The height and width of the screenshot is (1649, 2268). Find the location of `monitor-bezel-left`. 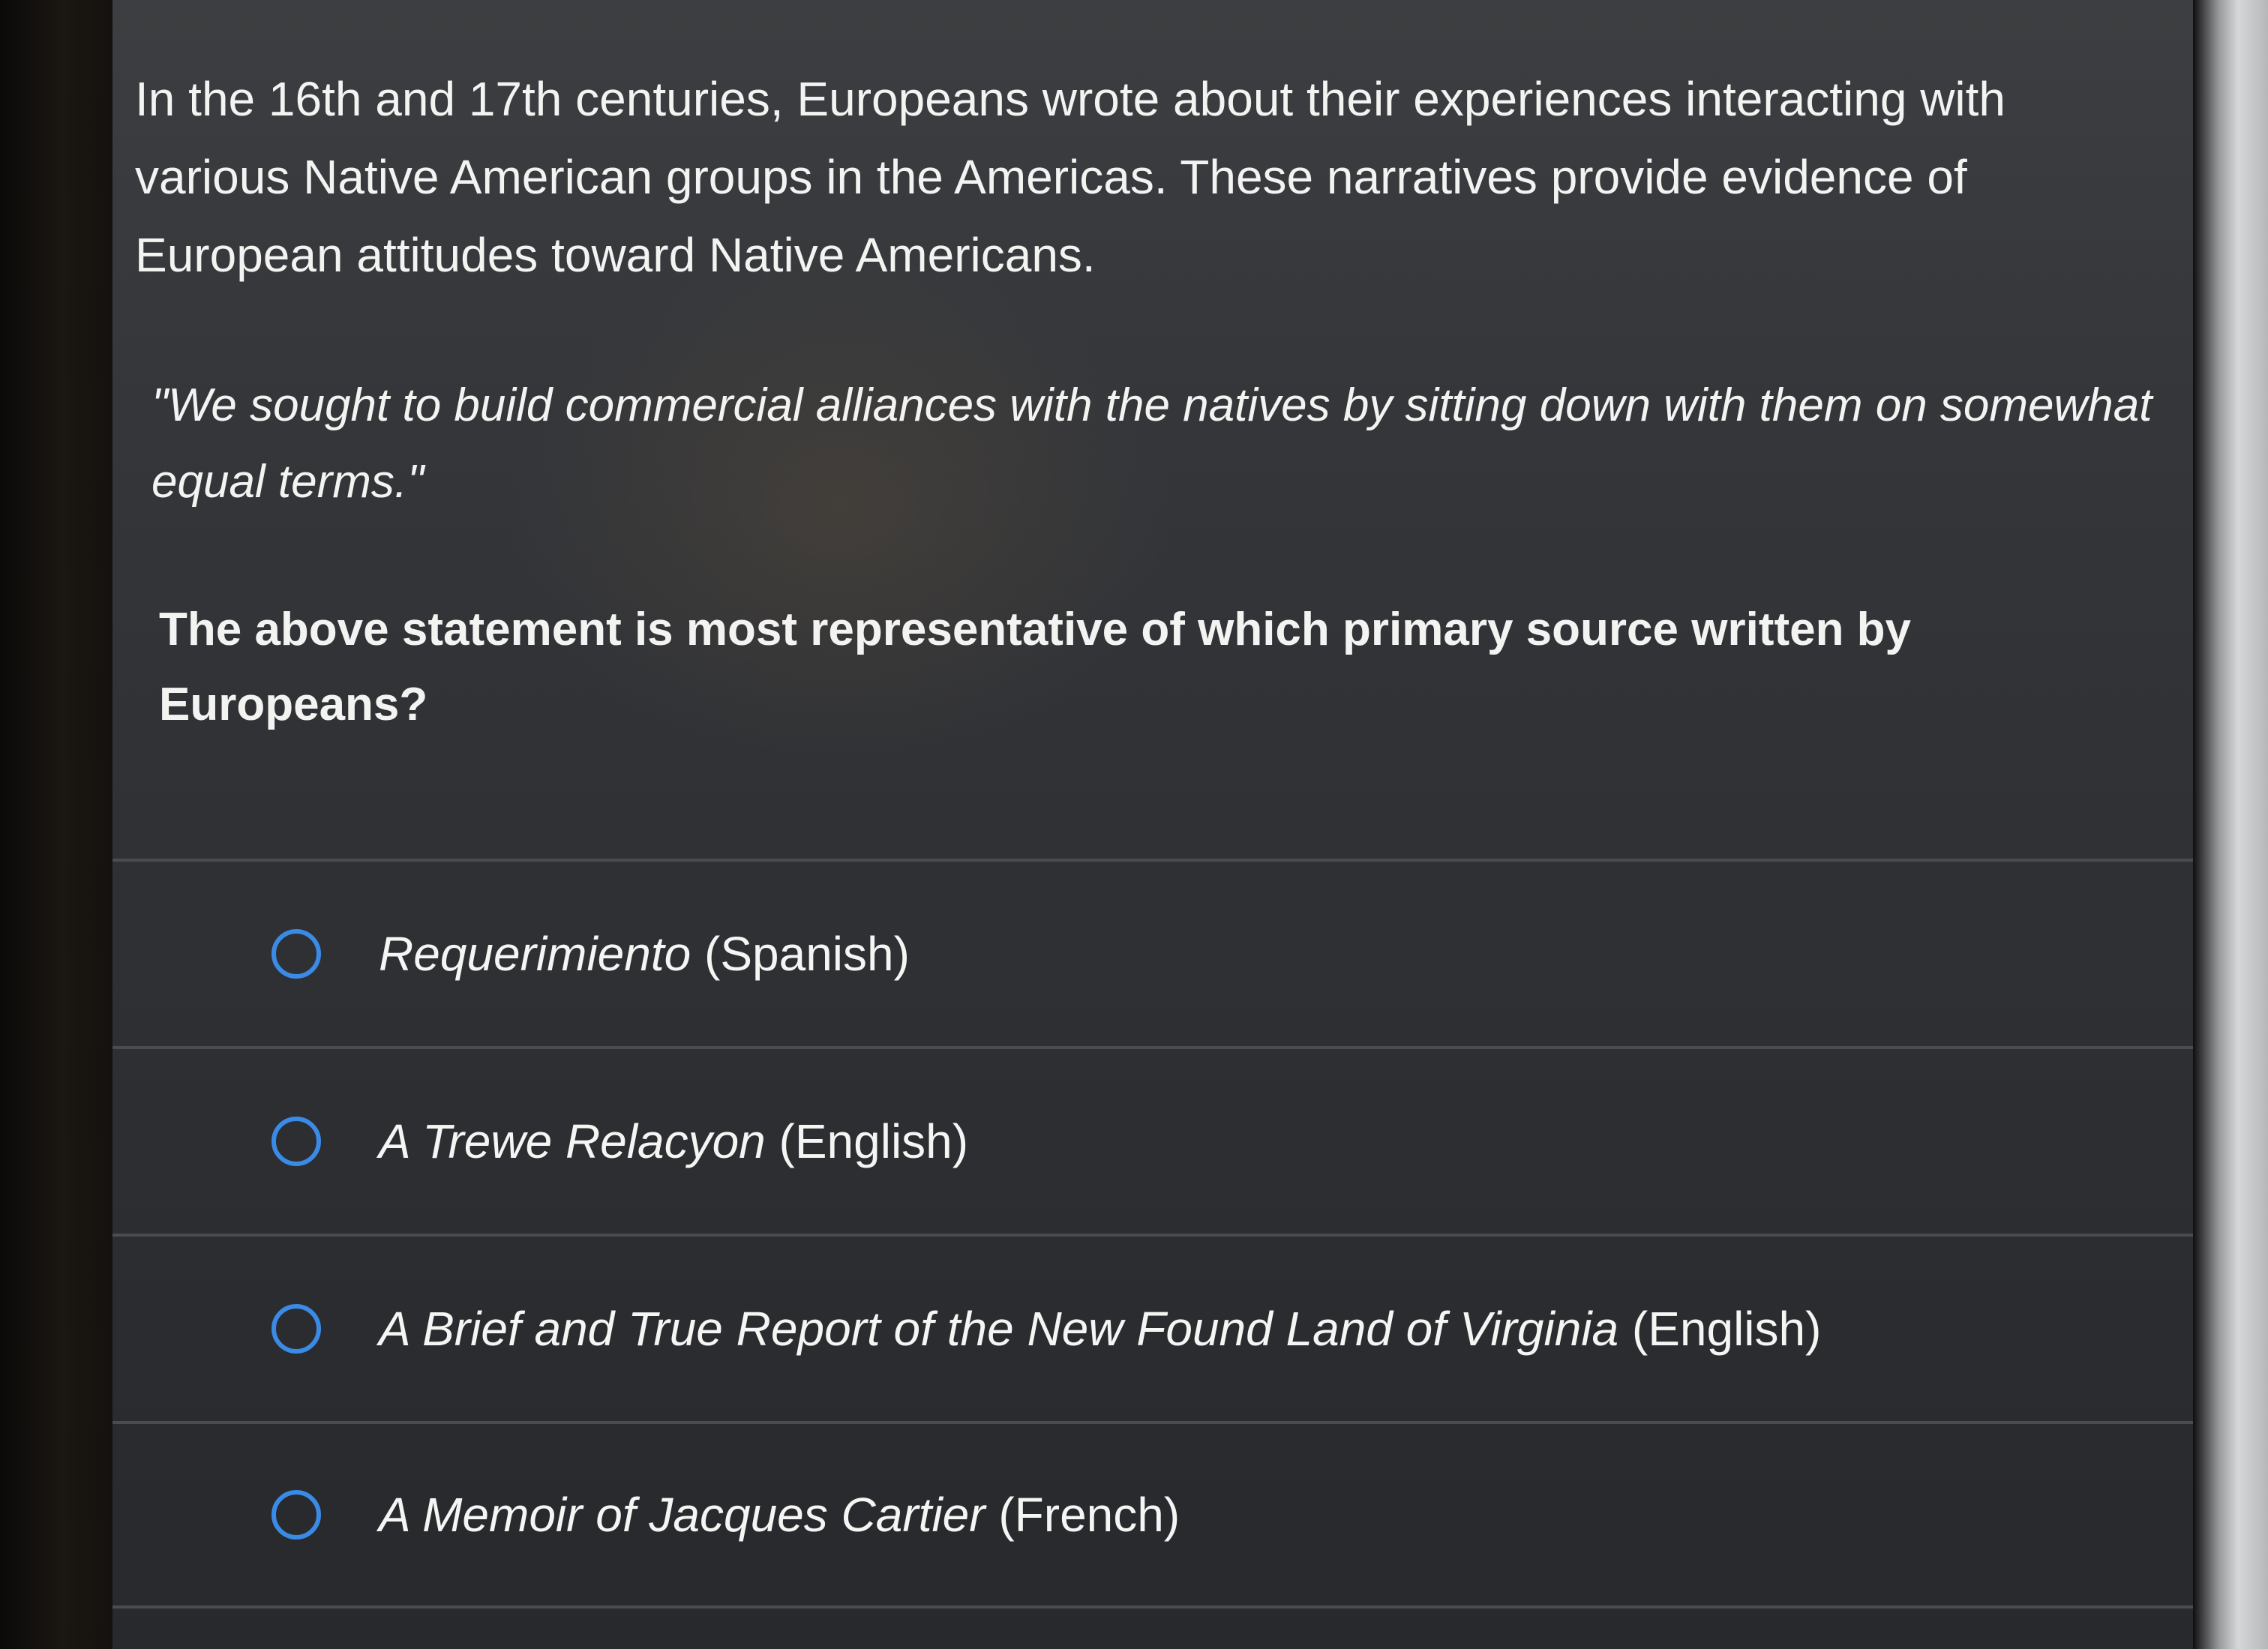

monitor-bezel-left is located at coordinates (56, 824).